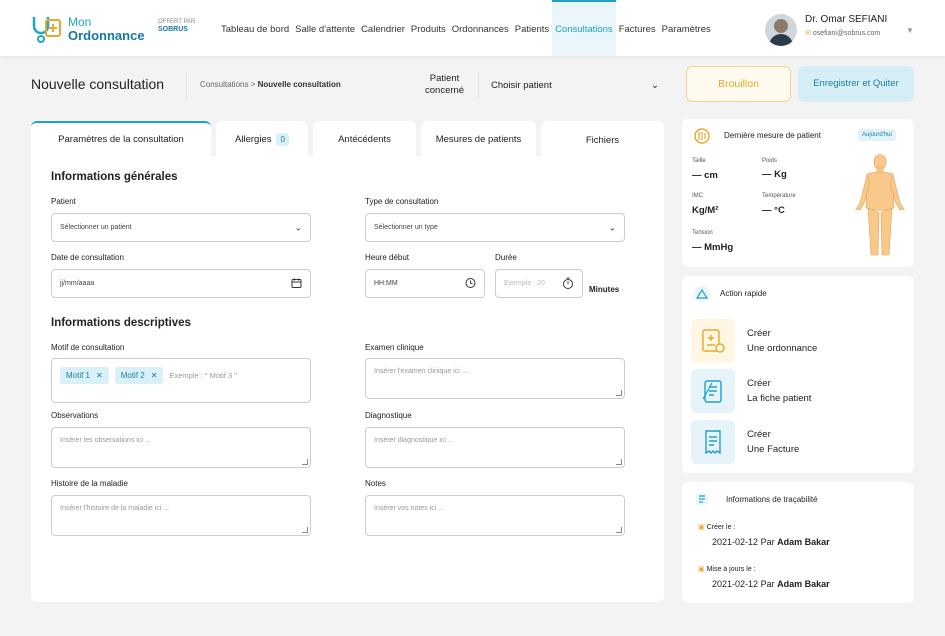  I want to click on duree-placeholder: Exemple : 20, so click(524, 283).